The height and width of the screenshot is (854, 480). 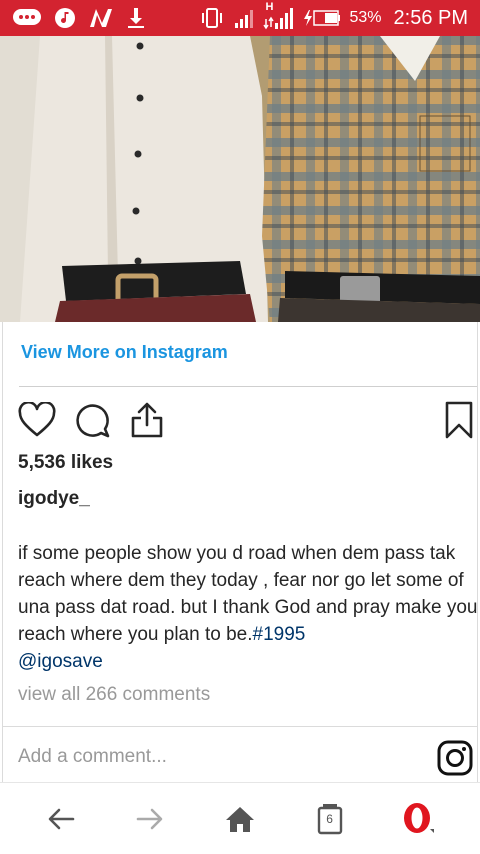 I want to click on mention-link: @igosave, so click(x=60, y=661).